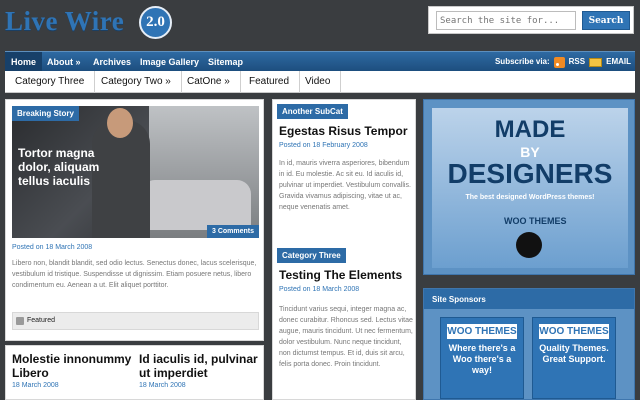 The width and height of the screenshot is (640, 400). What do you see at coordinates (577, 62) in the screenshot?
I see `rss-link: RSS` at bounding box center [577, 62].